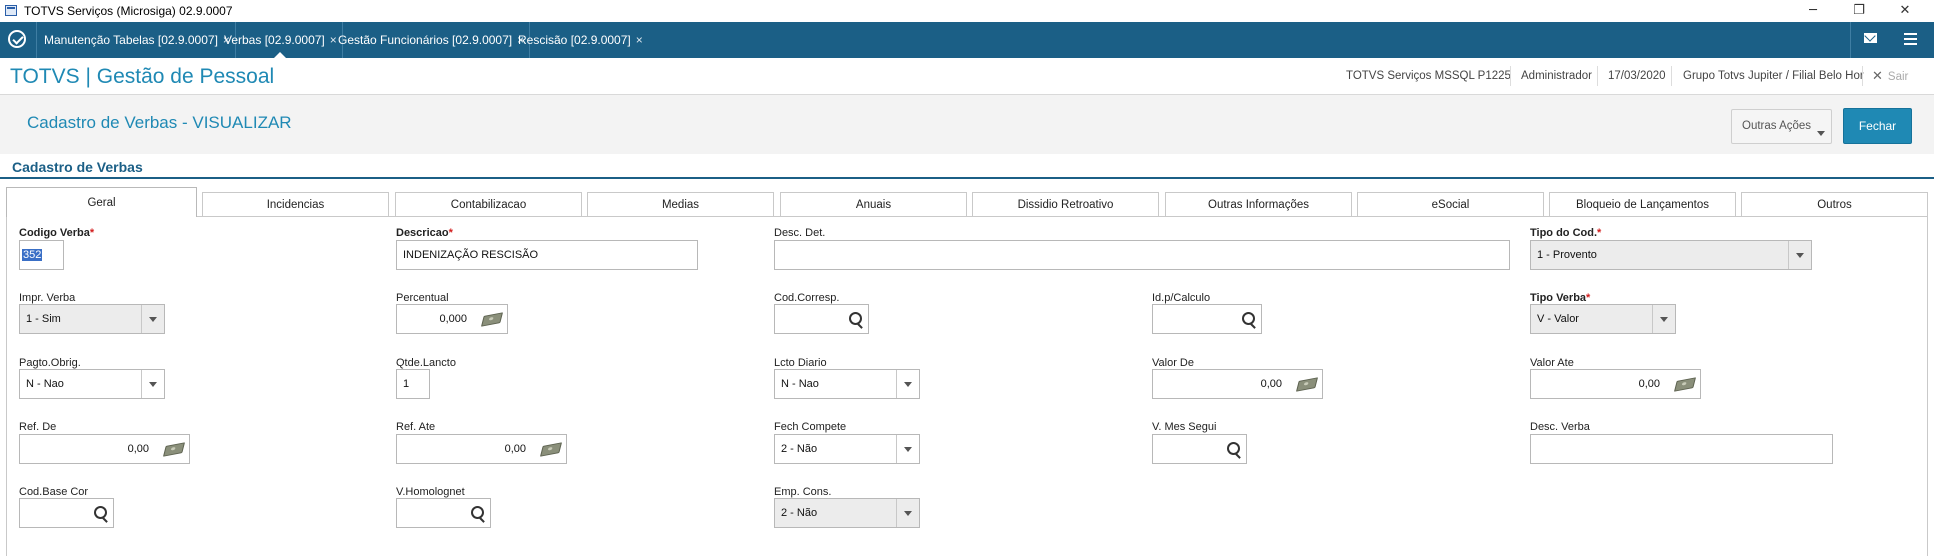 This screenshot has height=556, width=1934. Describe the element at coordinates (50, 363) in the screenshot. I see `pagto-obrig-label: Pagto.Obrig.` at that location.